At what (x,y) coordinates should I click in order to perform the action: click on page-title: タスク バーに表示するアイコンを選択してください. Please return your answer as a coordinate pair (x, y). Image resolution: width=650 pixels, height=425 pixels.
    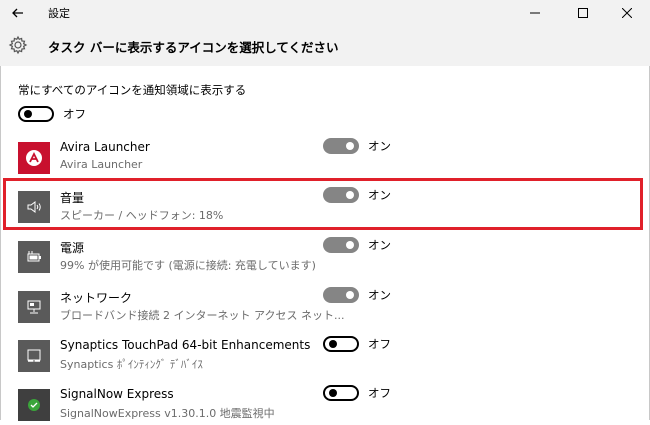
    Looking at the image, I should click on (193, 47).